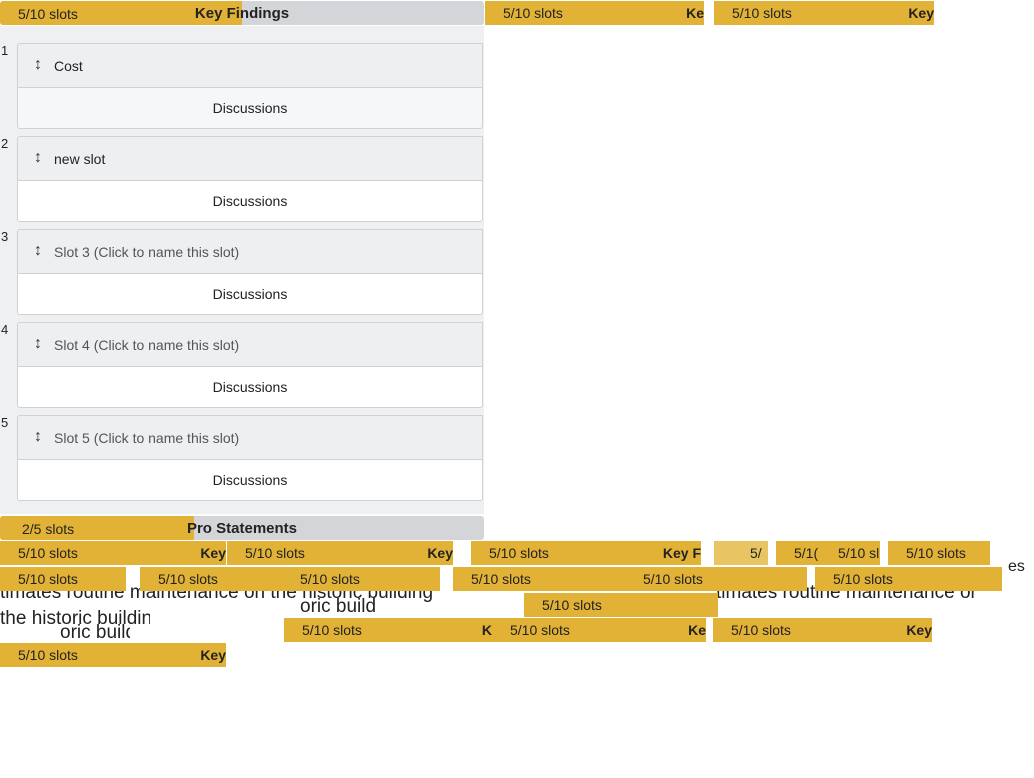 The image size is (1034, 778). What do you see at coordinates (1016, 566) in the screenshot?
I see `overlap-text: es` at bounding box center [1016, 566].